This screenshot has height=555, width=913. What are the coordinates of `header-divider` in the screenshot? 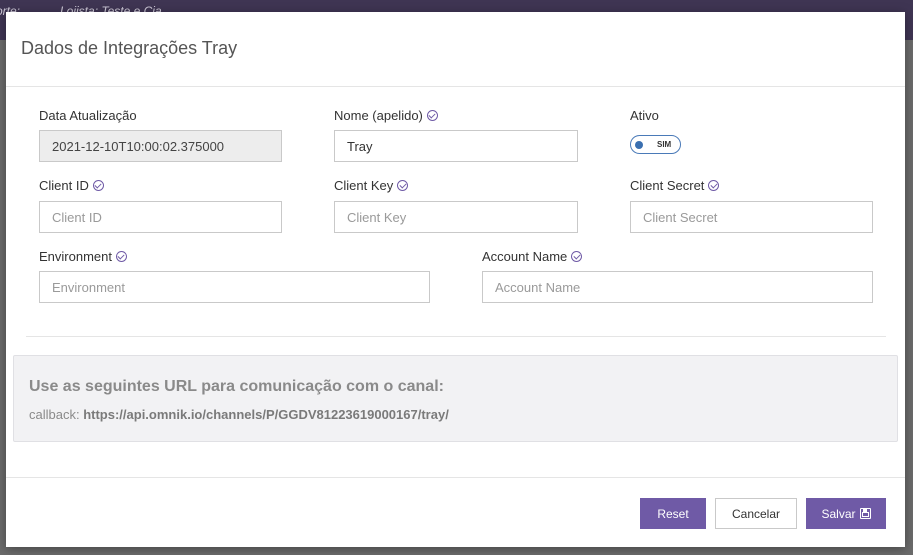 It's located at (455, 86).